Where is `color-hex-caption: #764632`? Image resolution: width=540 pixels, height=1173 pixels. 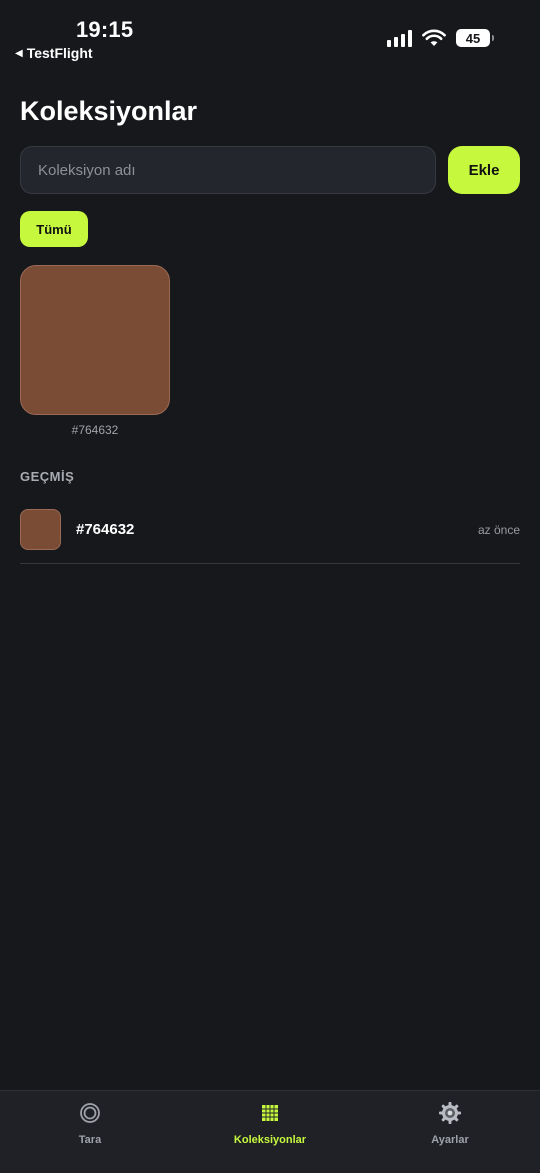
color-hex-caption: #764632 is located at coordinates (95, 430).